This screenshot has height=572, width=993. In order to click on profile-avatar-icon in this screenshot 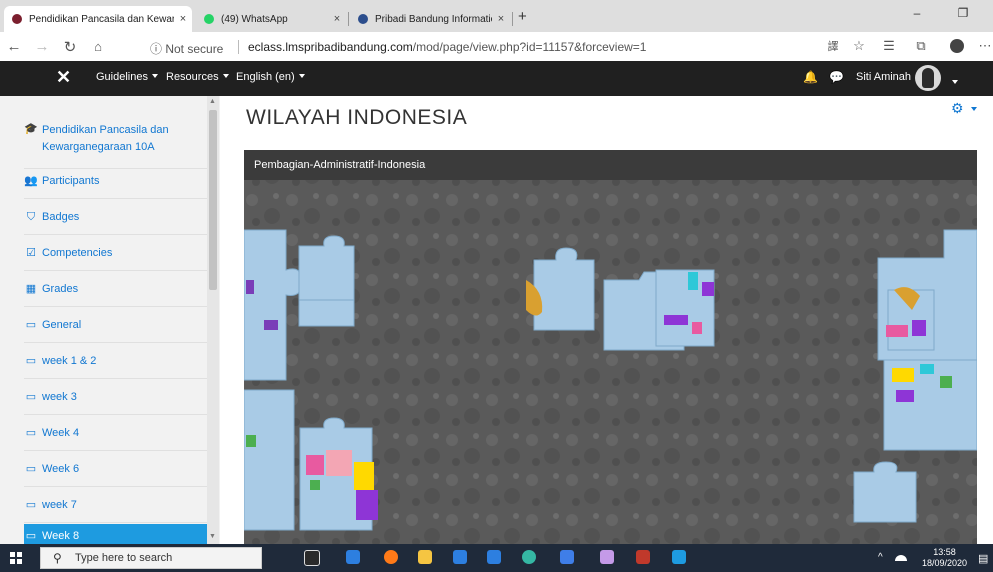, I will do `click(957, 46)`.